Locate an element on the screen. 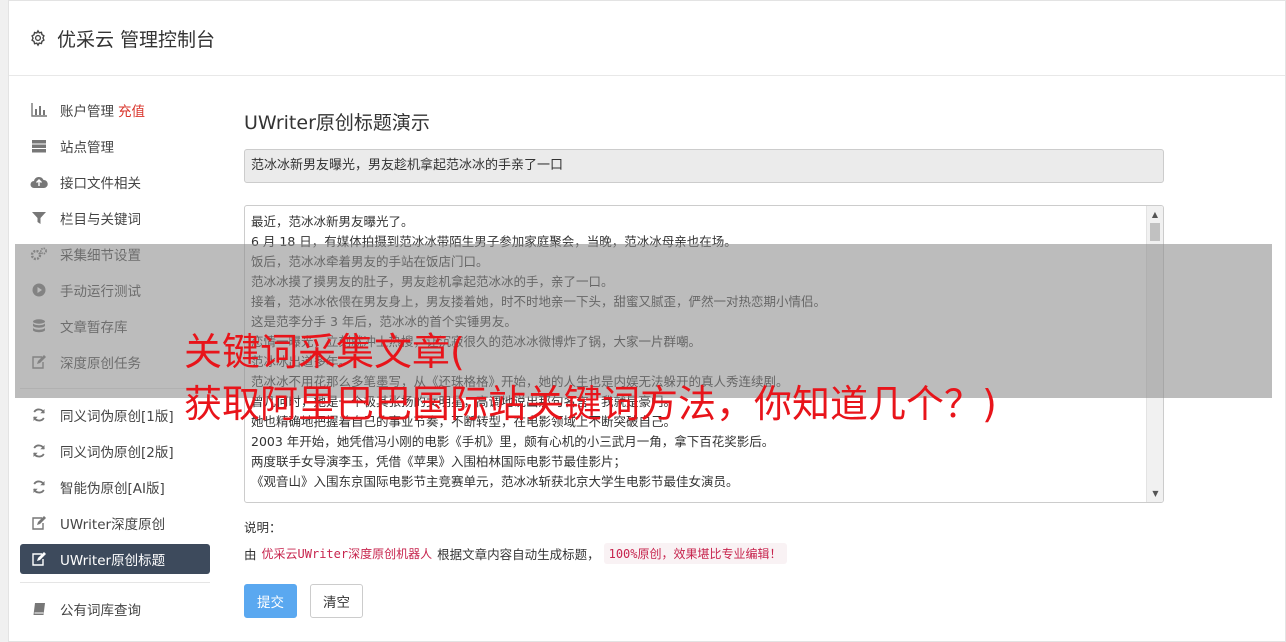 The image size is (1286, 642). sidebar-item-label: 站点管理 is located at coordinates (87, 148).